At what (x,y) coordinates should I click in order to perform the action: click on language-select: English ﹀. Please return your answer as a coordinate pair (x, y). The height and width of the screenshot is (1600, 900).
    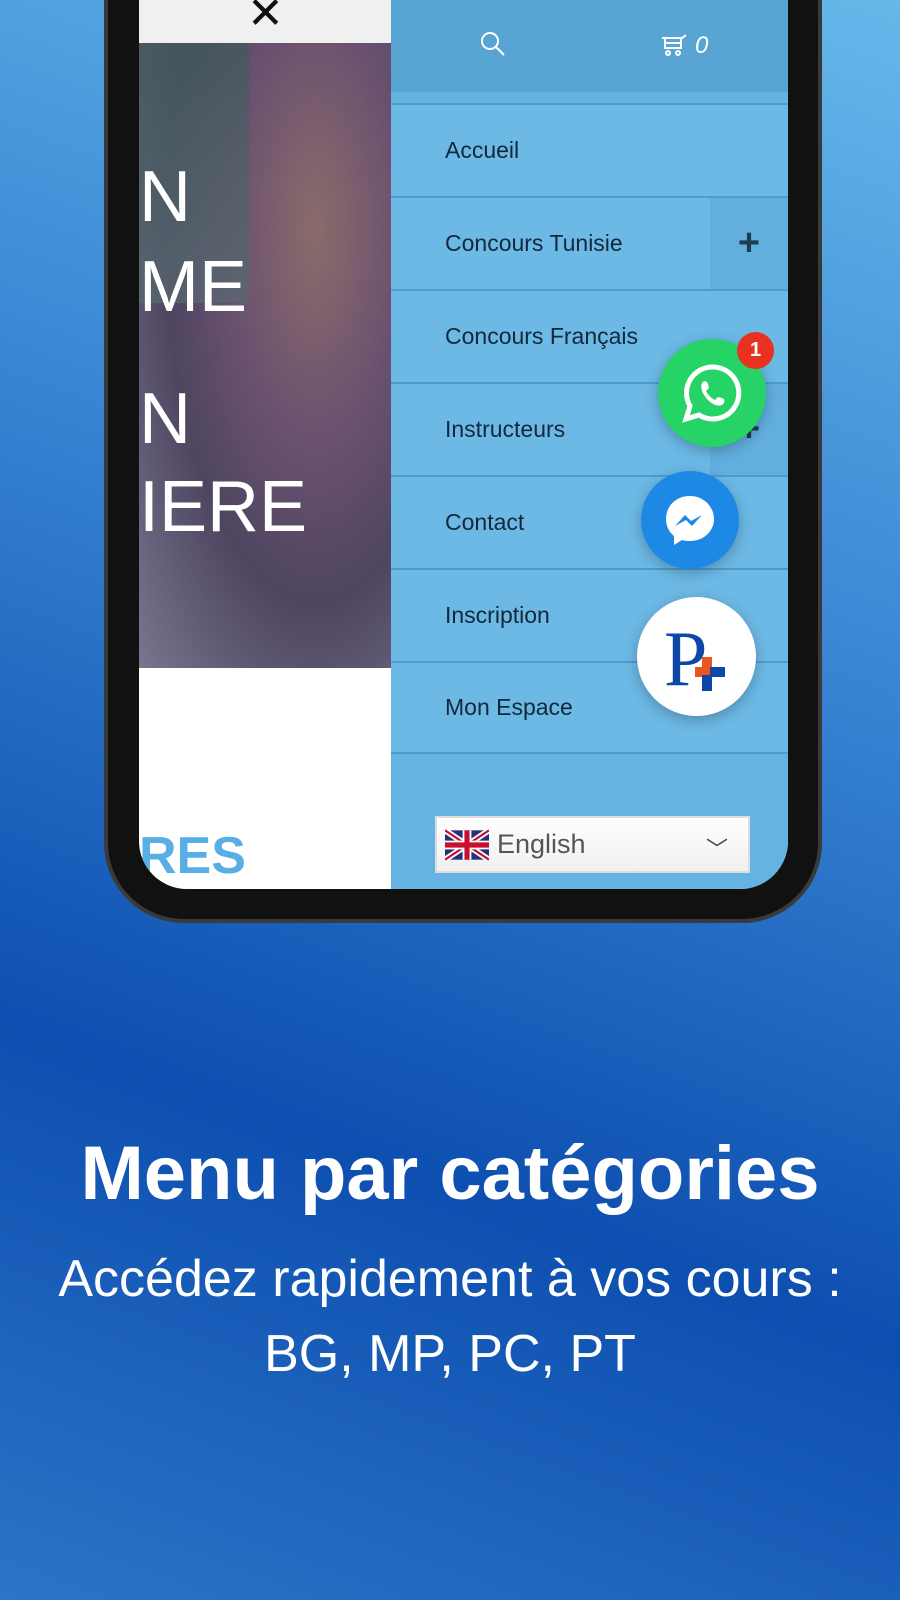
    Looking at the image, I should click on (592, 844).